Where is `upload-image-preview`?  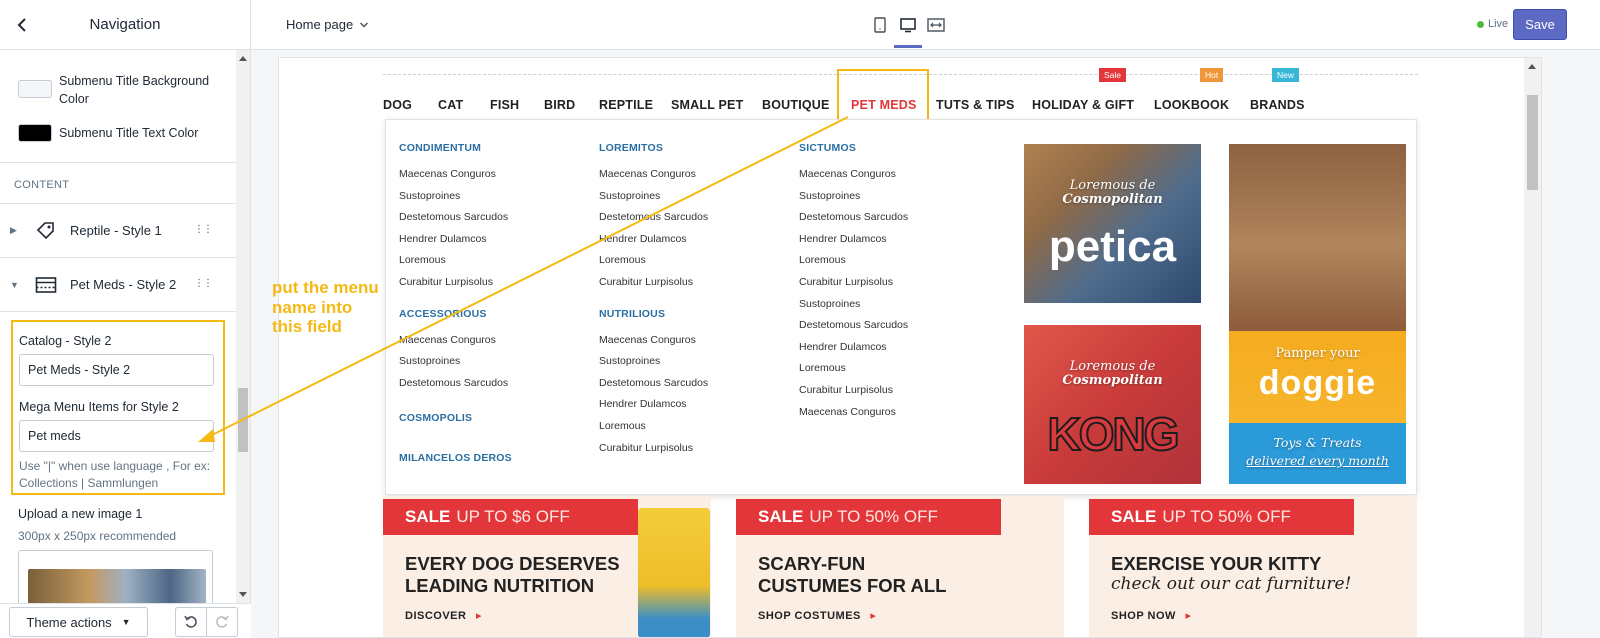
upload-image-preview is located at coordinates (115, 576).